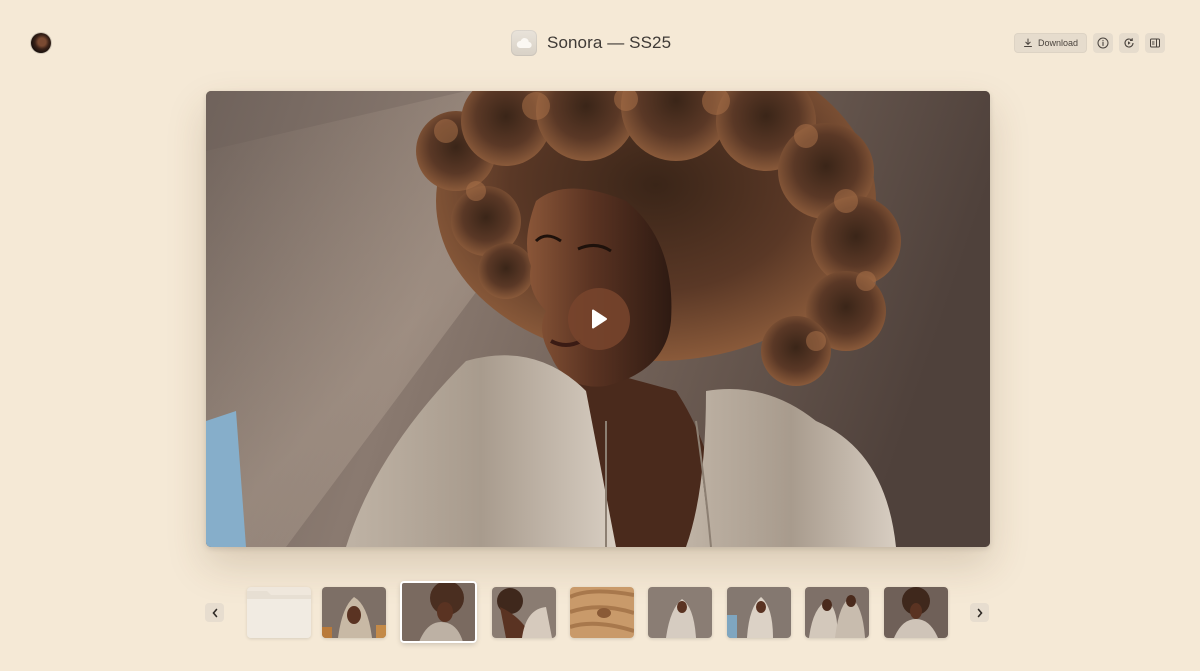 This screenshot has width=1200, height=671. Describe the element at coordinates (438, 612) in the screenshot. I see `thumbnail-2-selected` at that location.